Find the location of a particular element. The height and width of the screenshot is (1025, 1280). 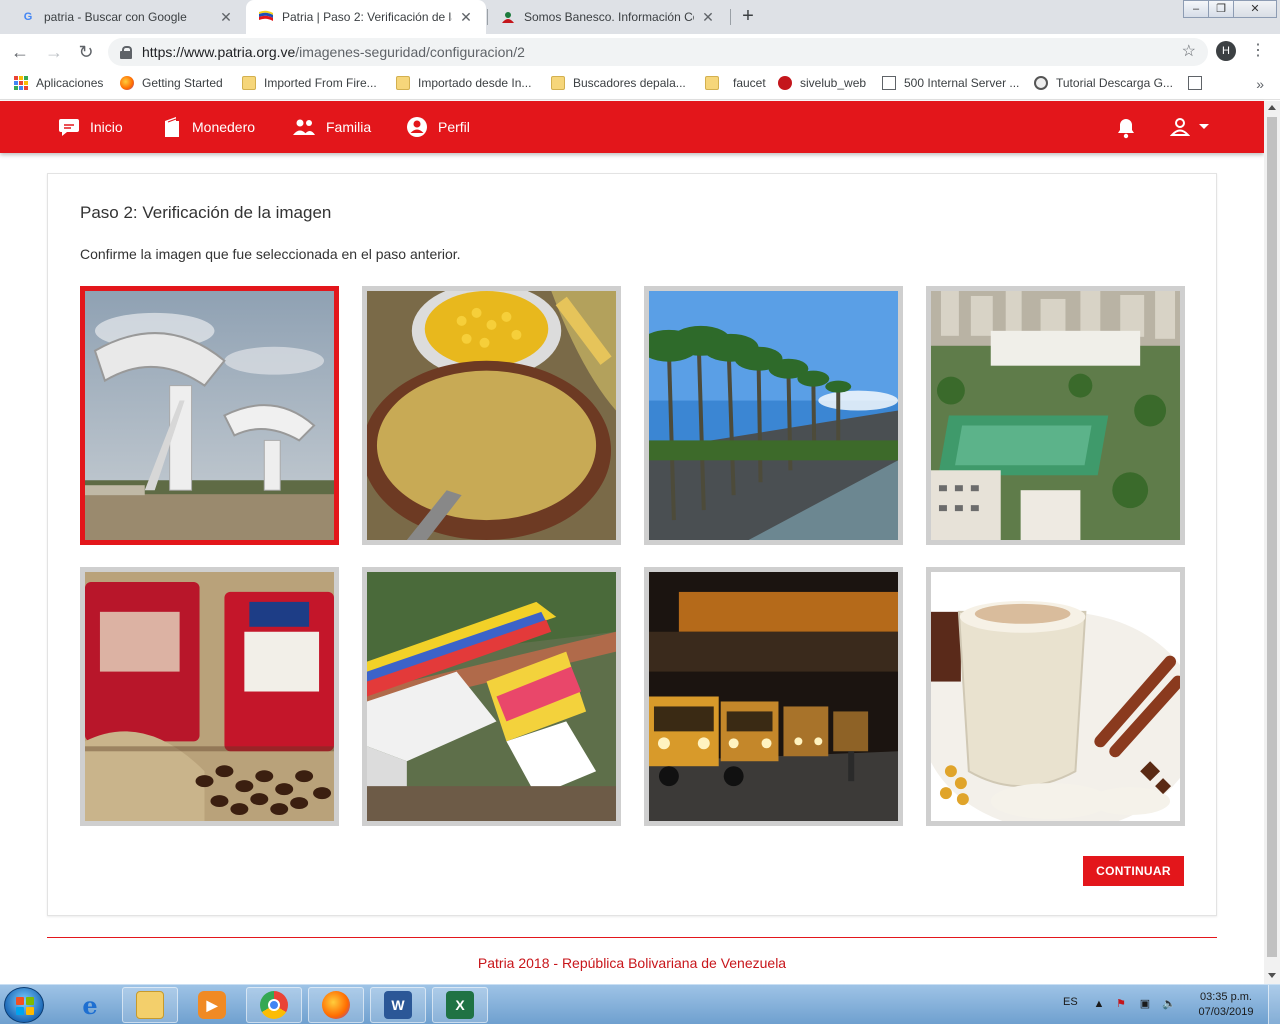

clock-time: 03:35 p.m. is located at coordinates (1226, 997).